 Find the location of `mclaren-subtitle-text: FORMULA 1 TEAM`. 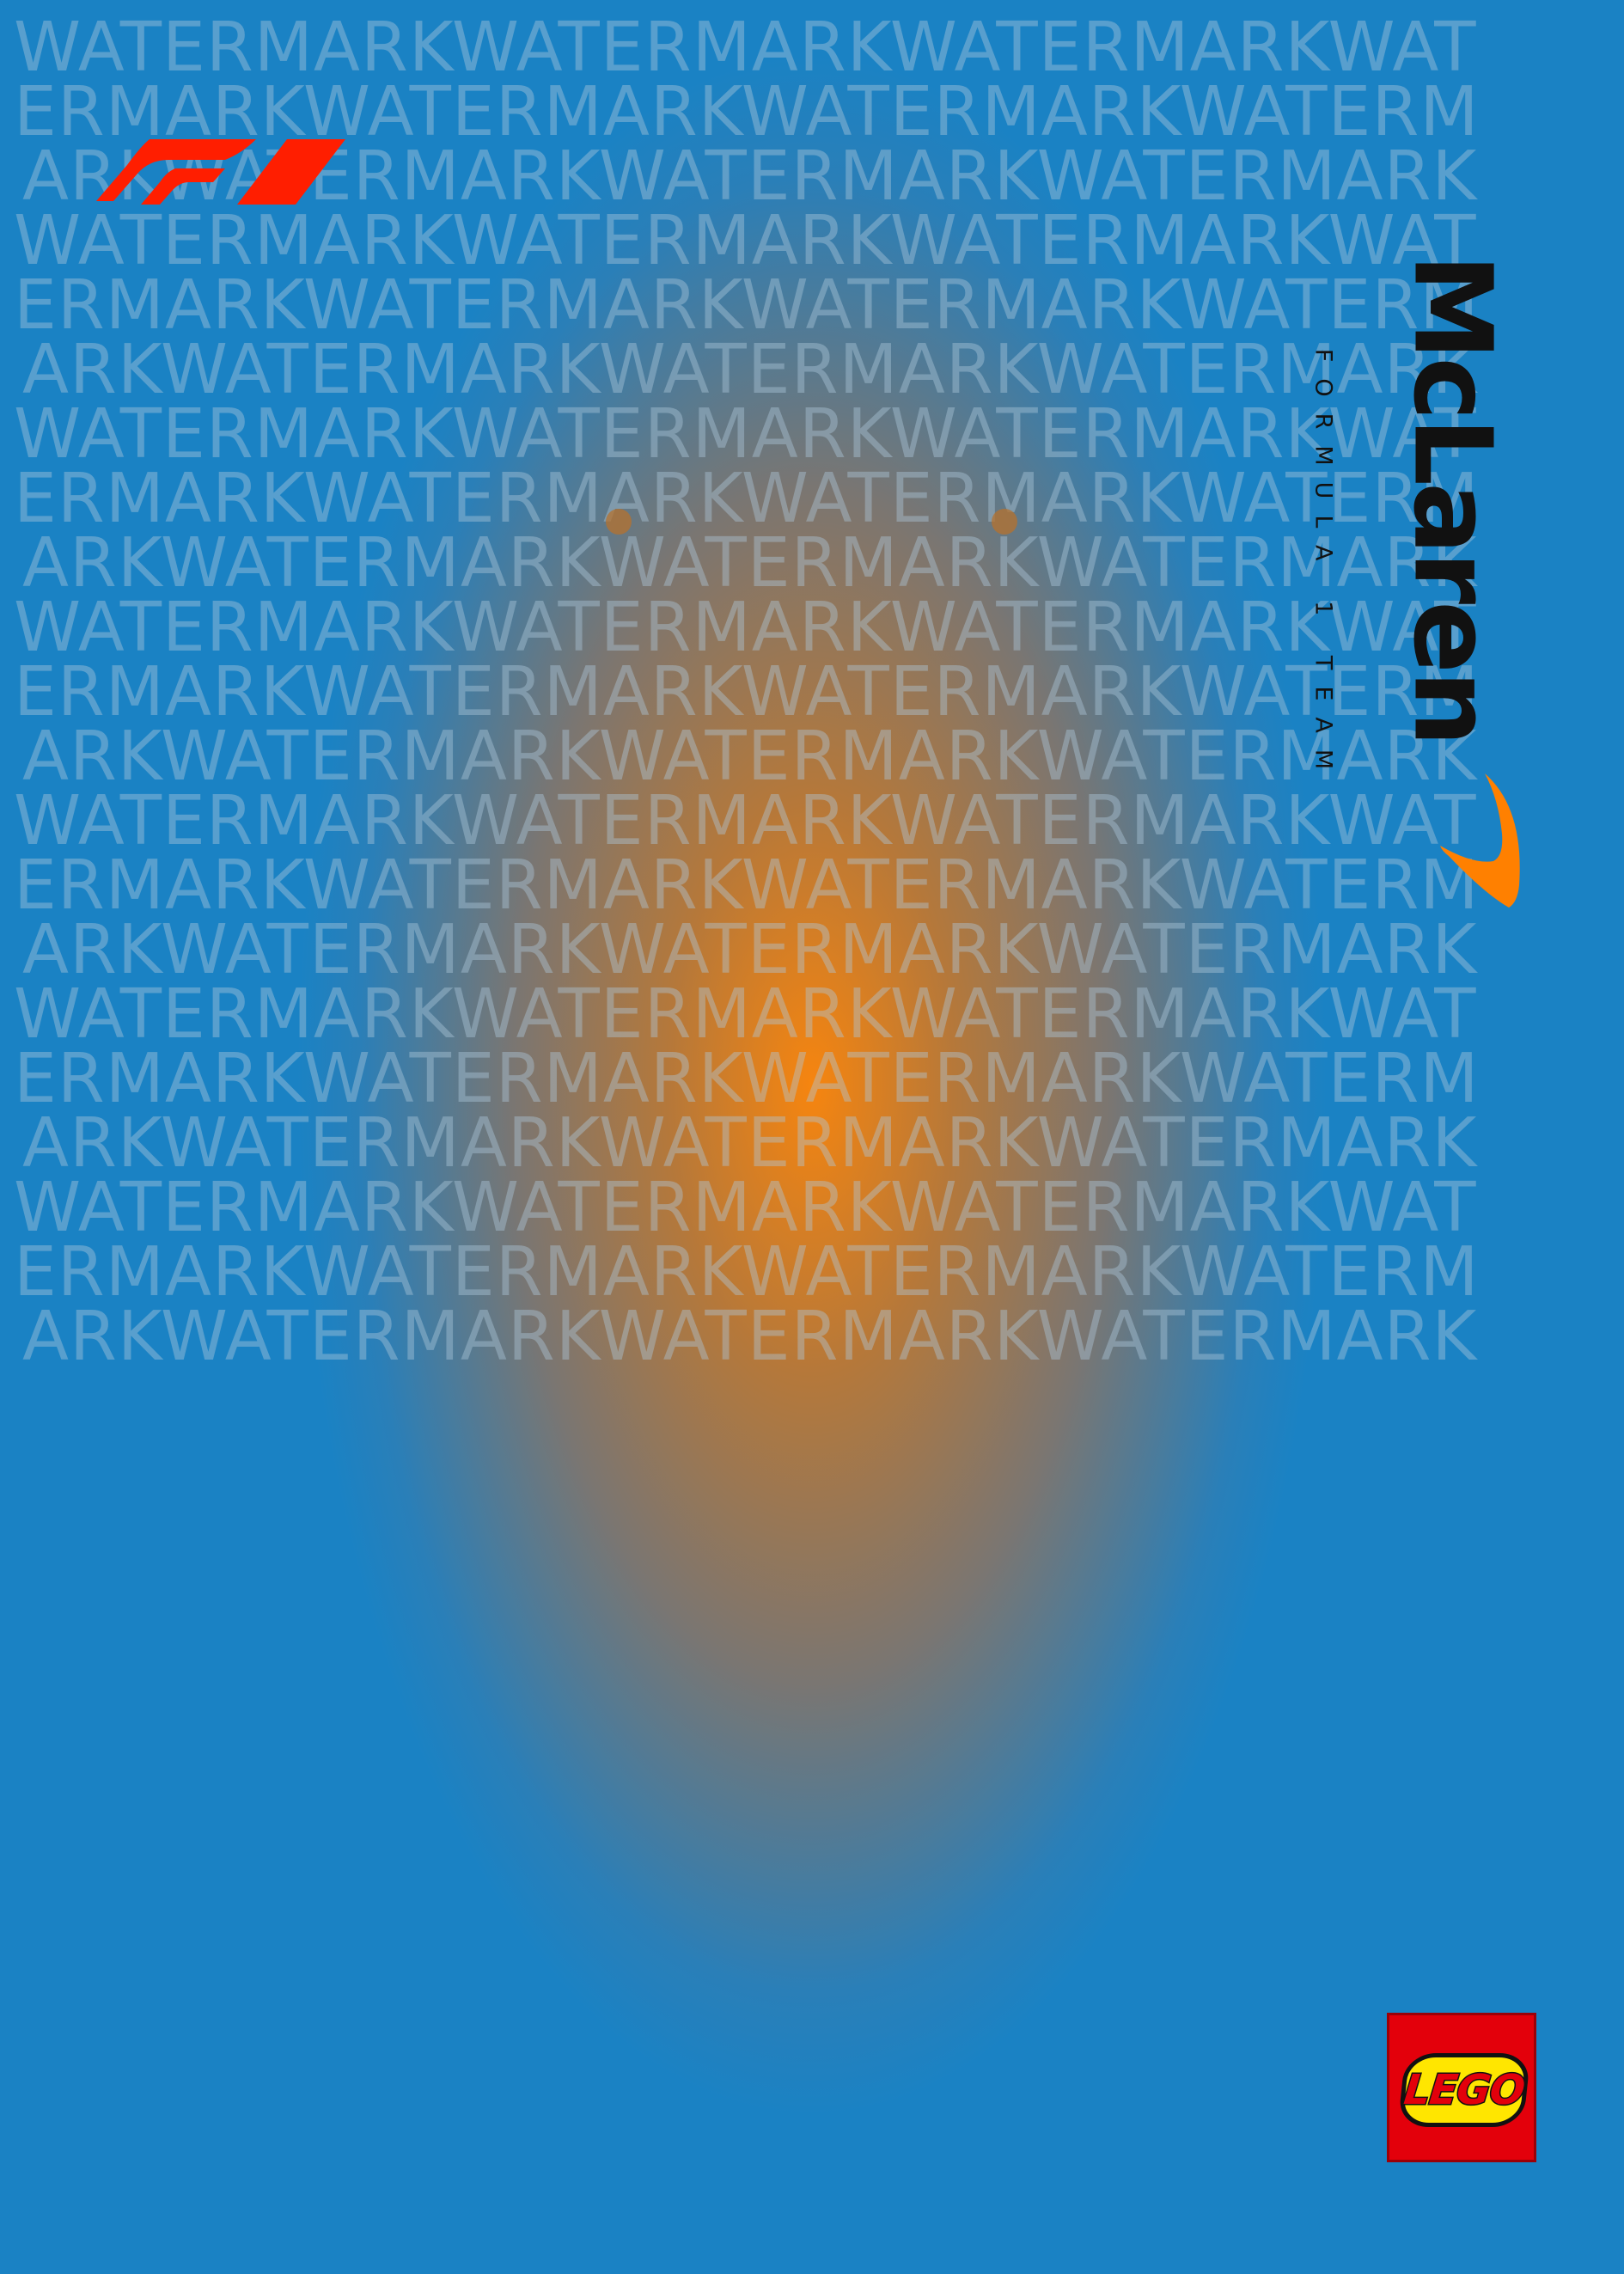

mclaren-subtitle-text: FORMULA 1 TEAM is located at coordinates (1323, 567).